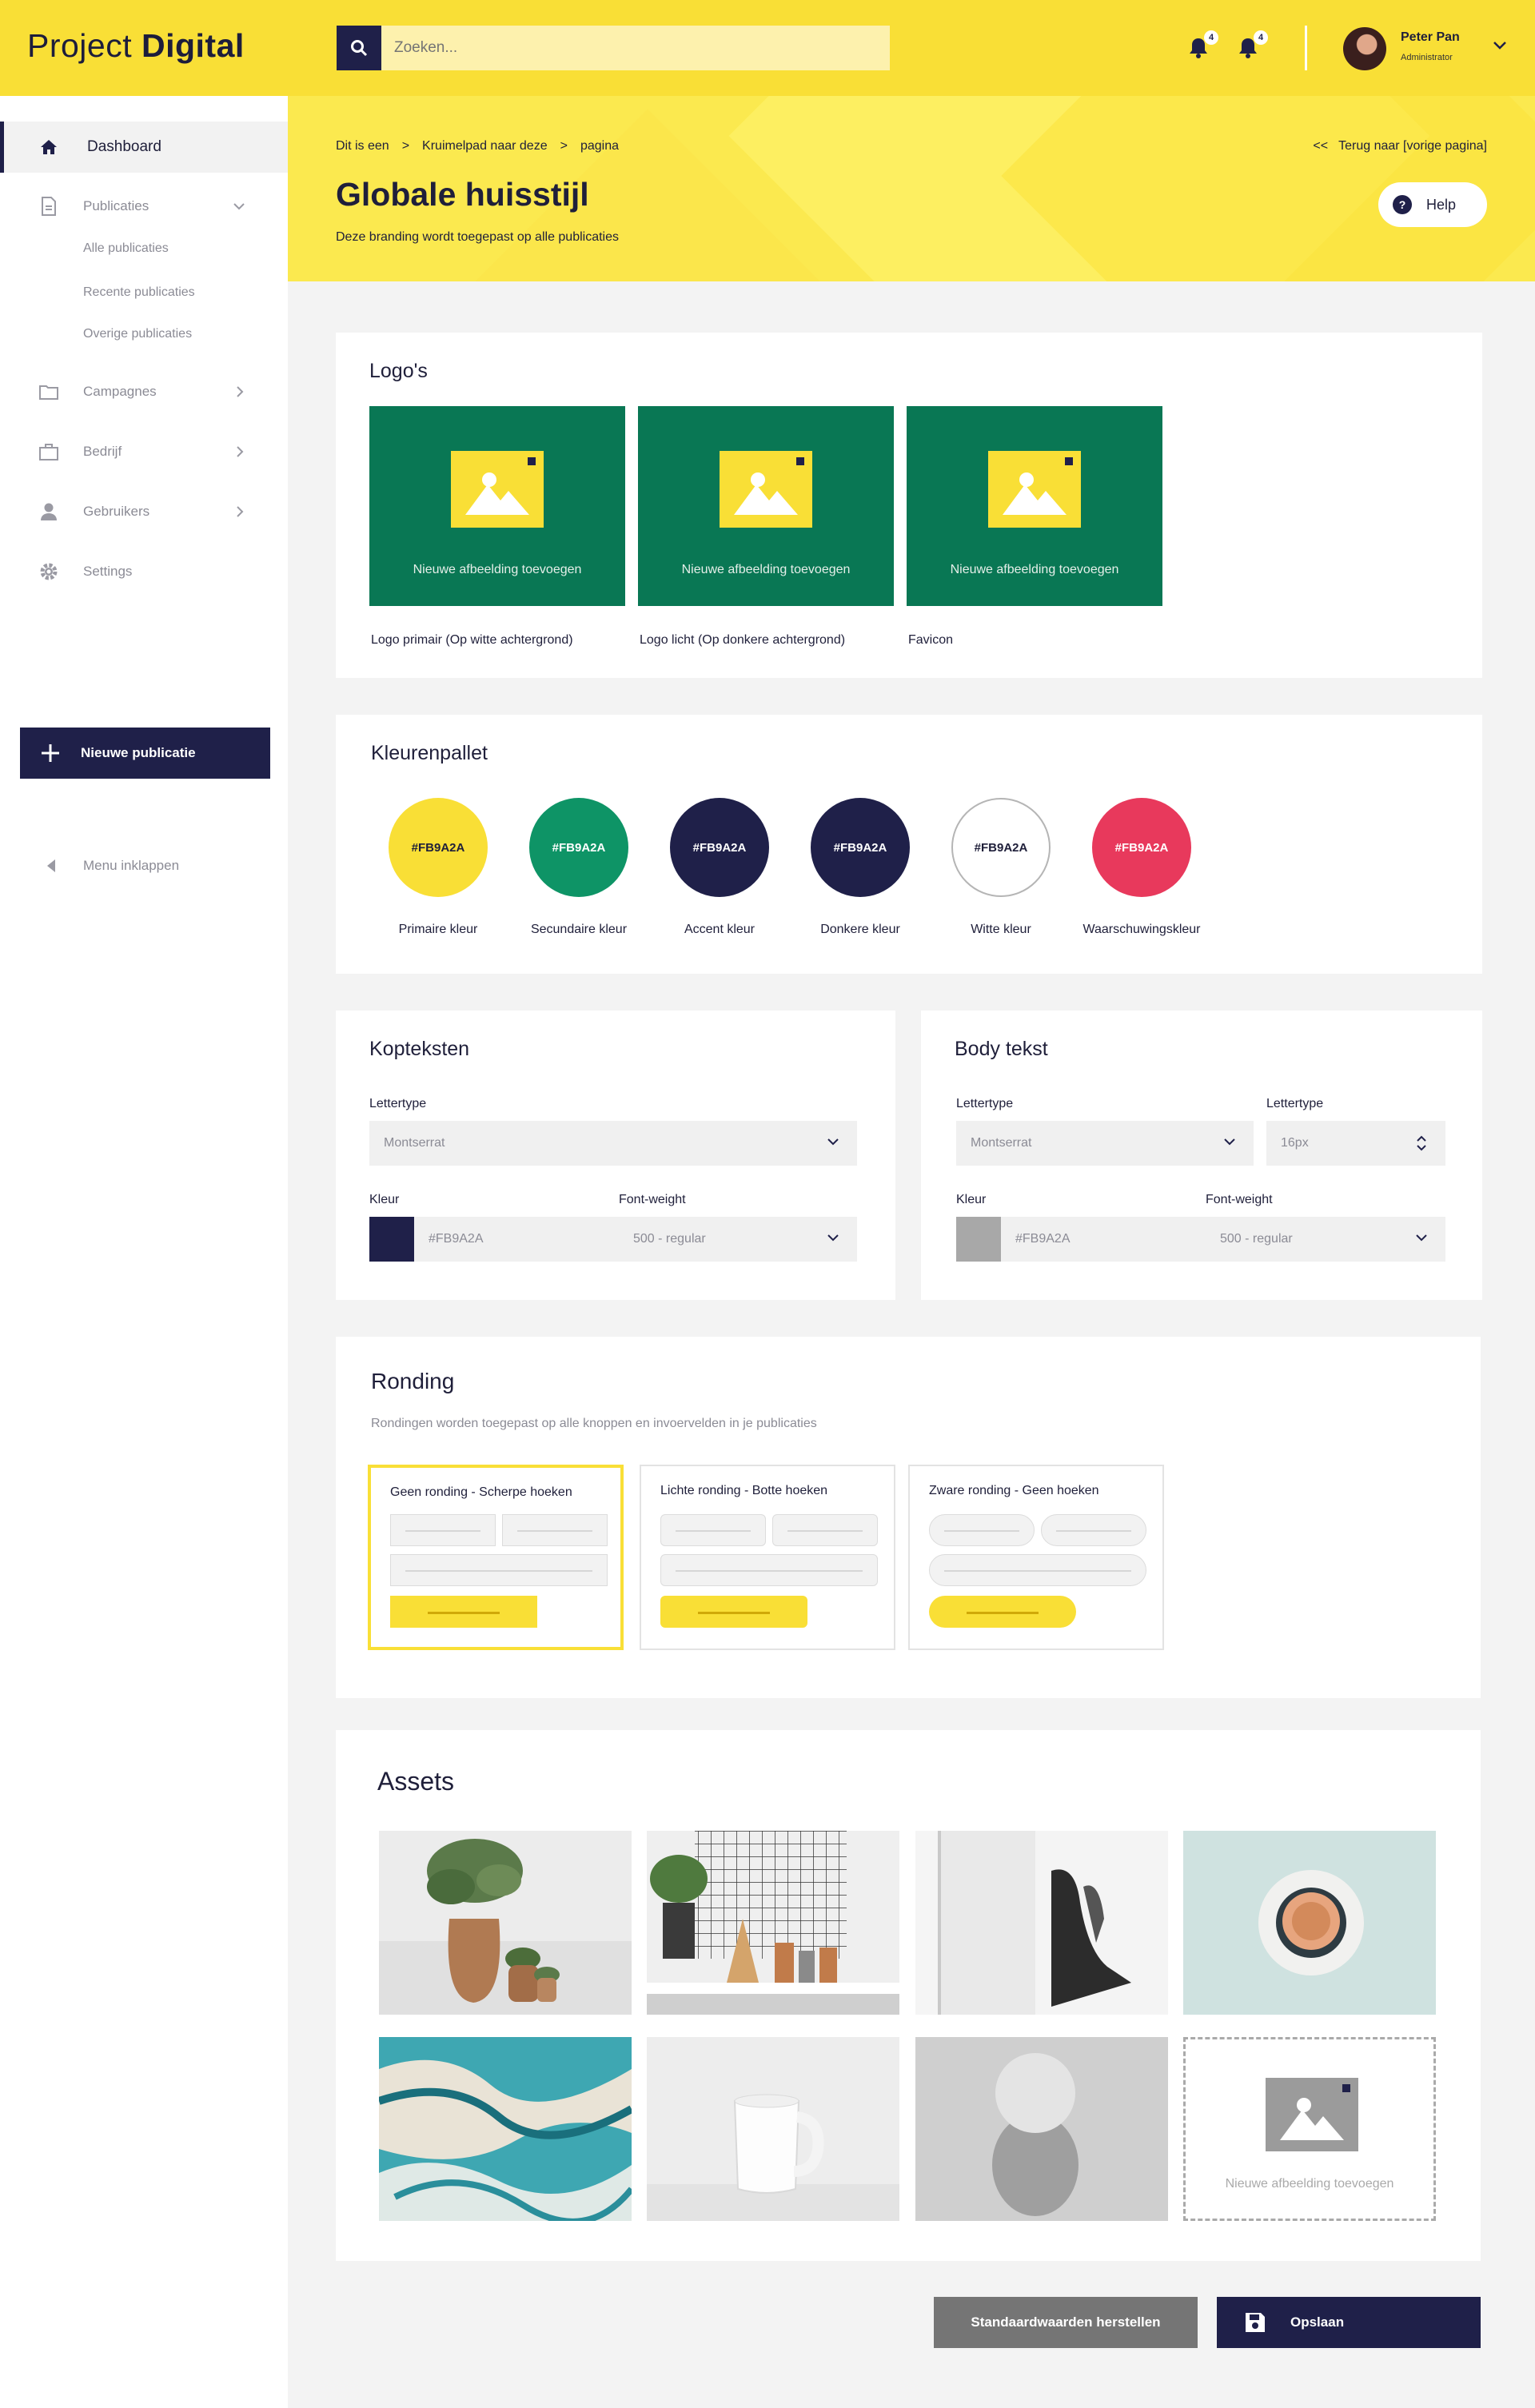 This screenshot has width=1535, height=2408. I want to click on page-title: Globale huisstijl, so click(462, 194).